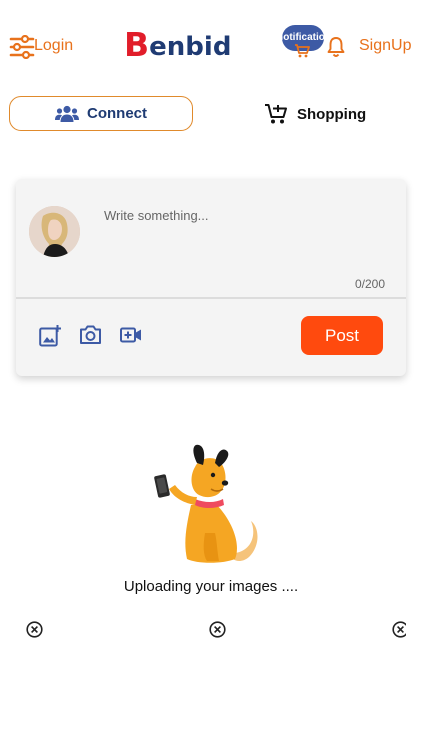 The height and width of the screenshot is (750, 422). I want to click on shopping-cart-icon, so click(276, 114).